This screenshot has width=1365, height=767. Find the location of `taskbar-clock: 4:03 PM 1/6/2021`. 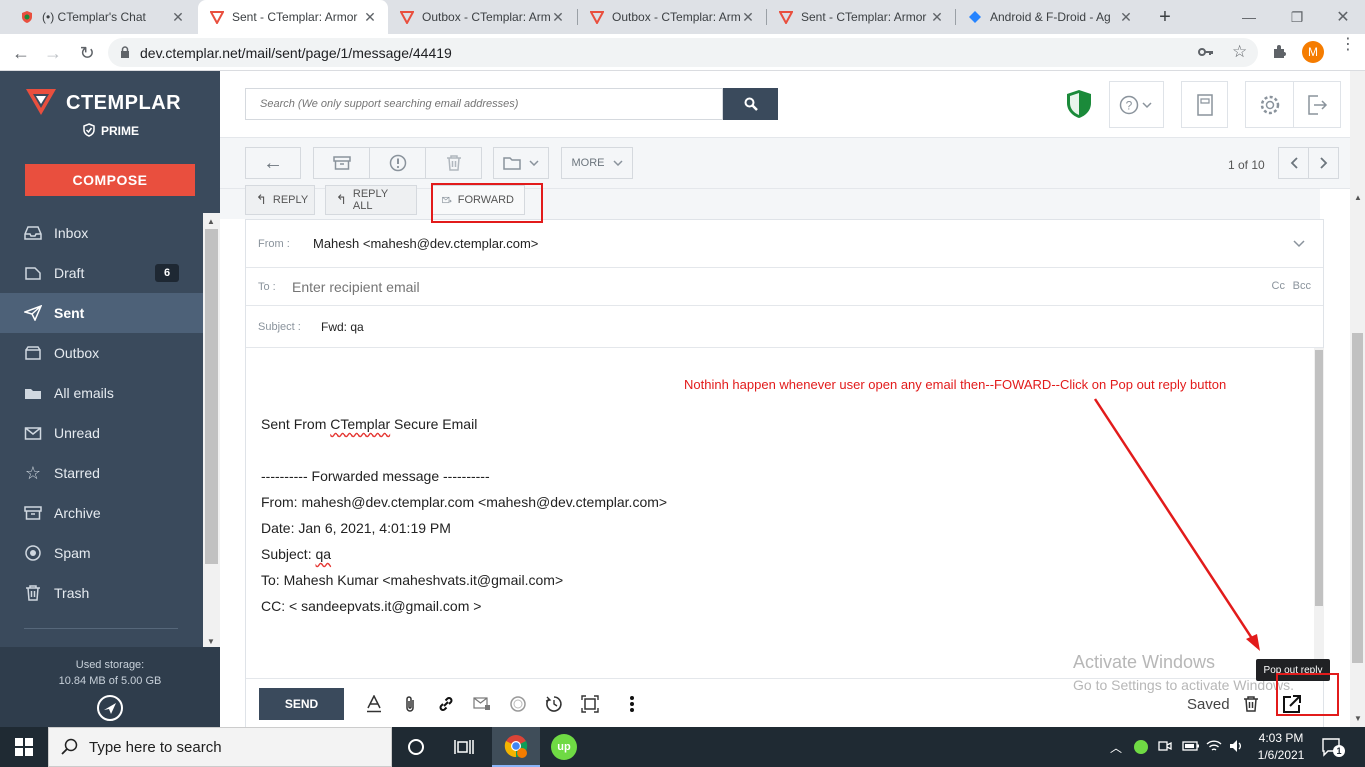

taskbar-clock: 4:03 PM 1/6/2021 is located at coordinates (1281, 747).